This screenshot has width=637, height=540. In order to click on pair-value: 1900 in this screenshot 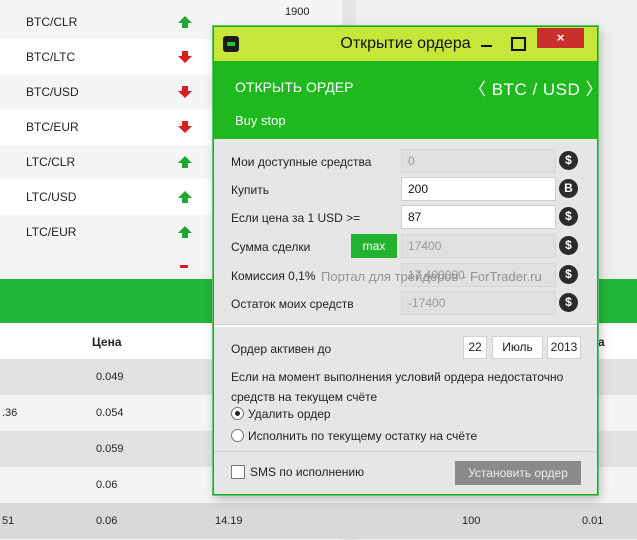, I will do `click(297, 12)`.